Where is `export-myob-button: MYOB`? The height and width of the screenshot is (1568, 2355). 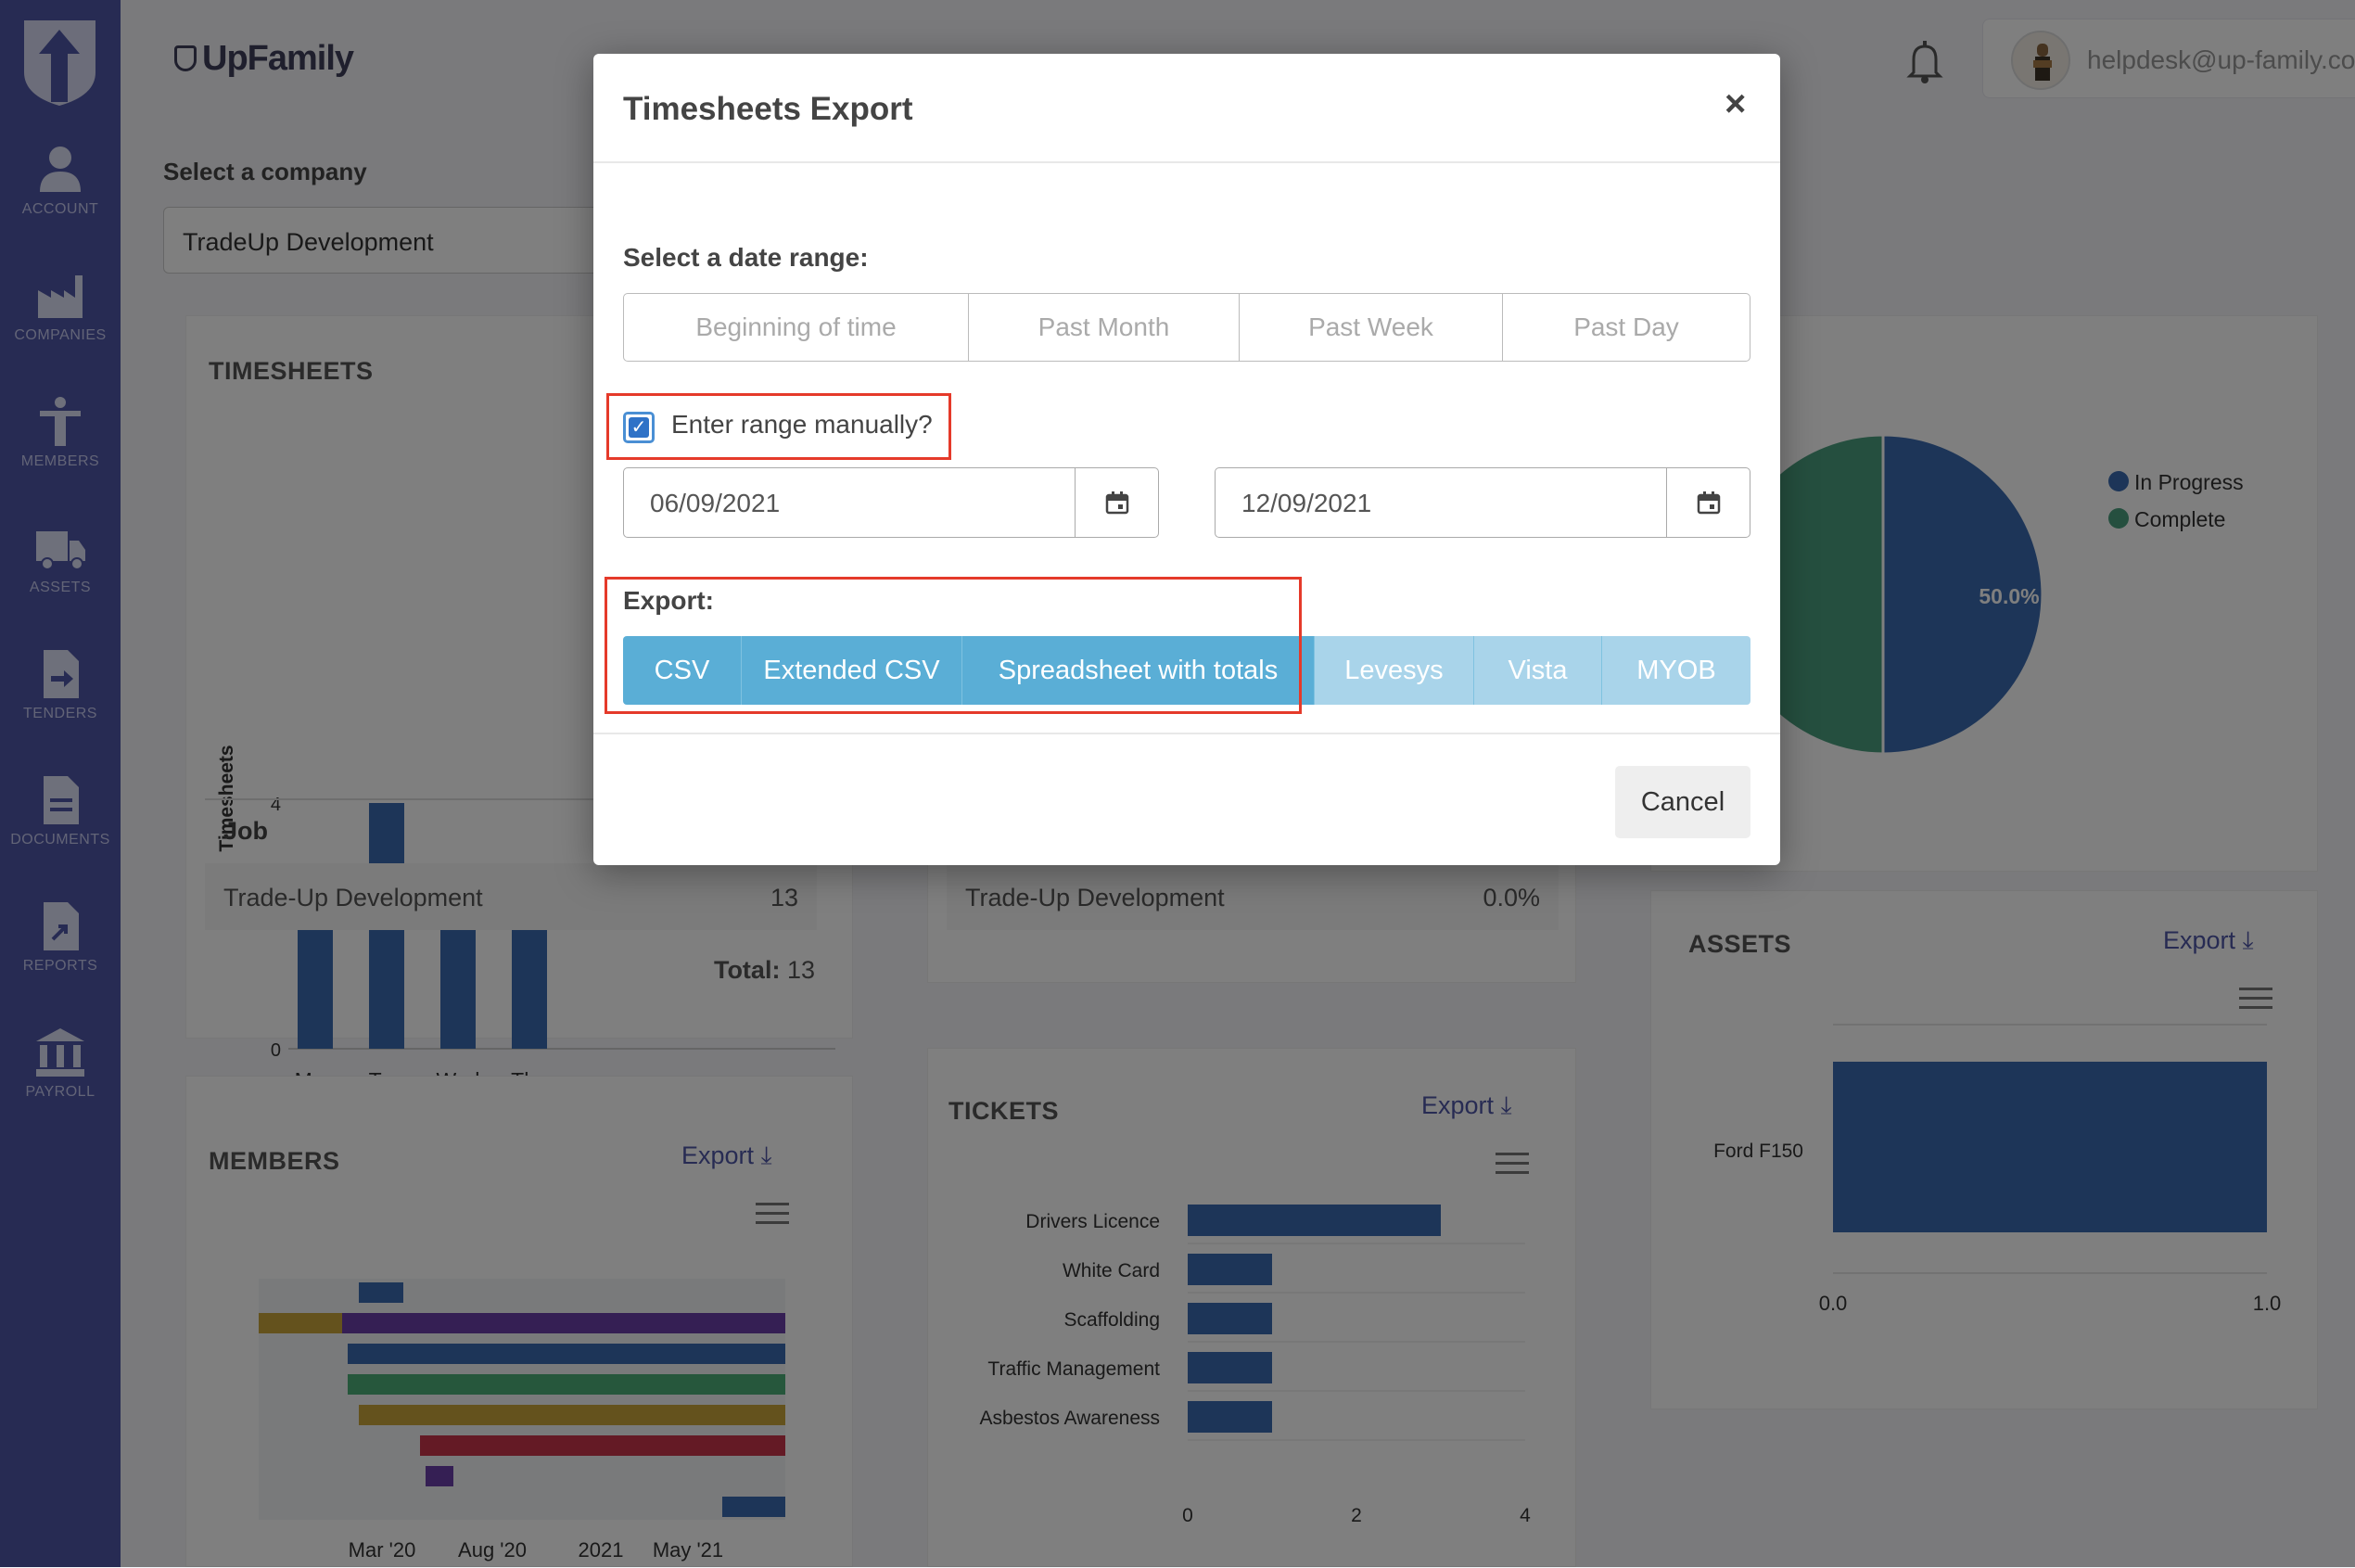 export-myob-button: MYOB is located at coordinates (1676, 670).